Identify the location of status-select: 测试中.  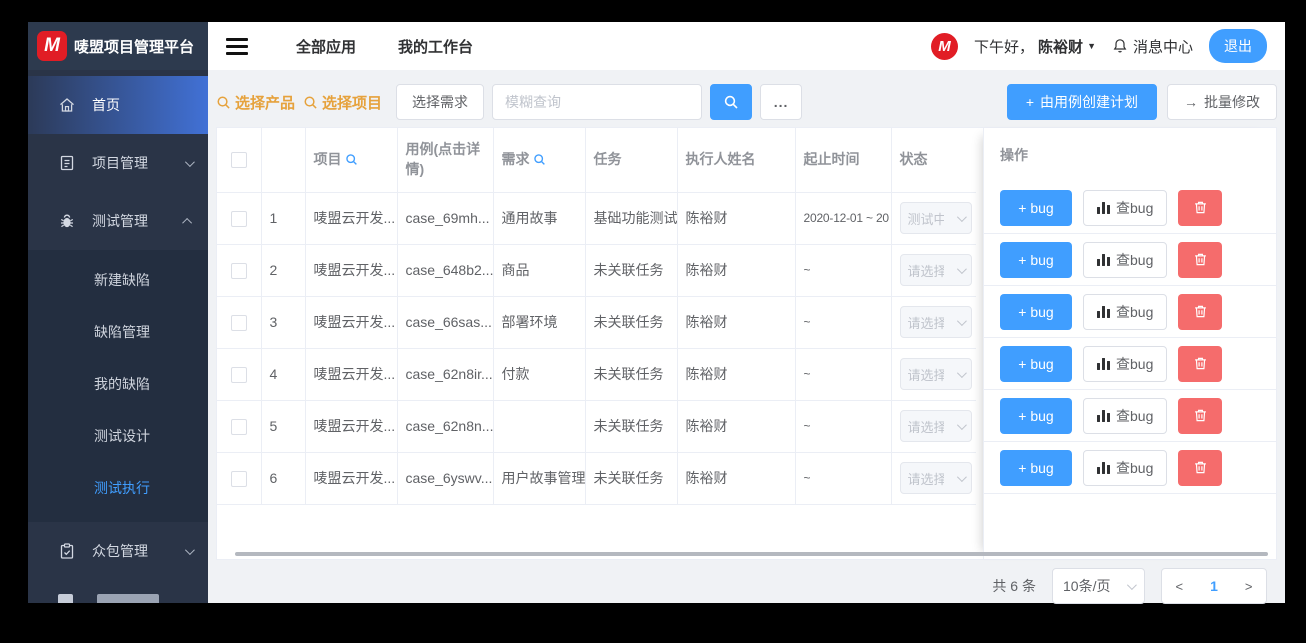
(935, 218).